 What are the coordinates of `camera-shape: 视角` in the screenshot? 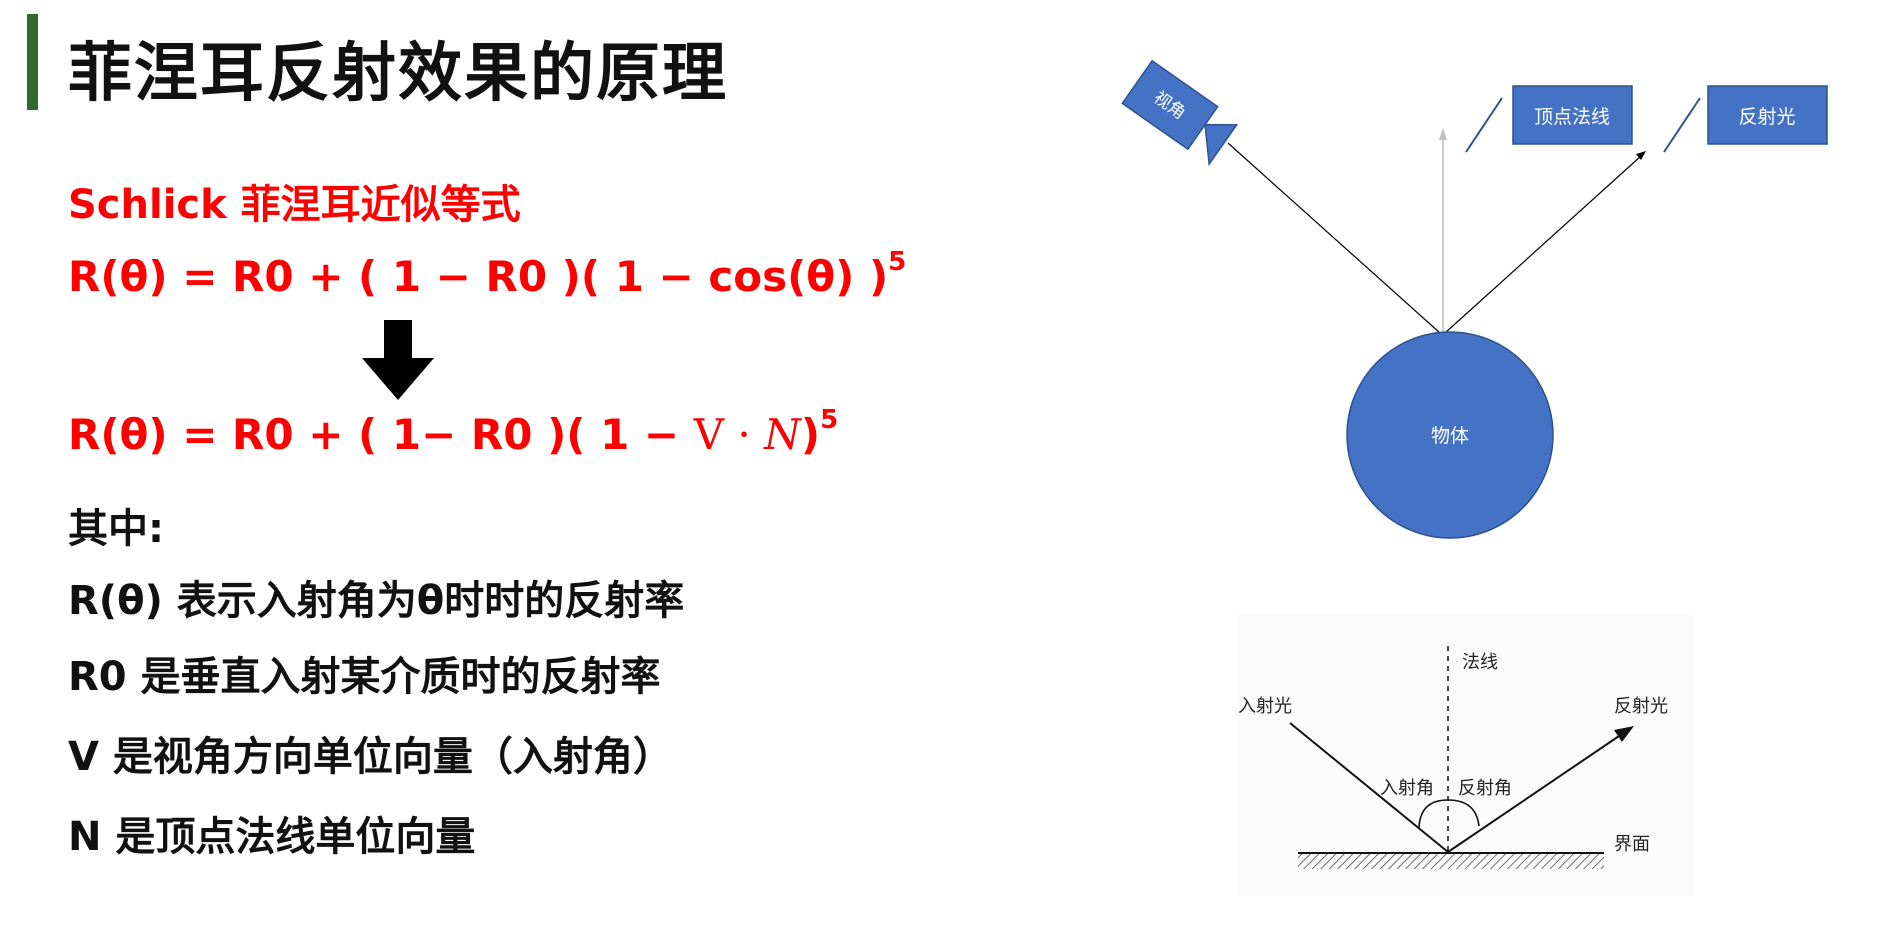 It's located at (1180, 113).